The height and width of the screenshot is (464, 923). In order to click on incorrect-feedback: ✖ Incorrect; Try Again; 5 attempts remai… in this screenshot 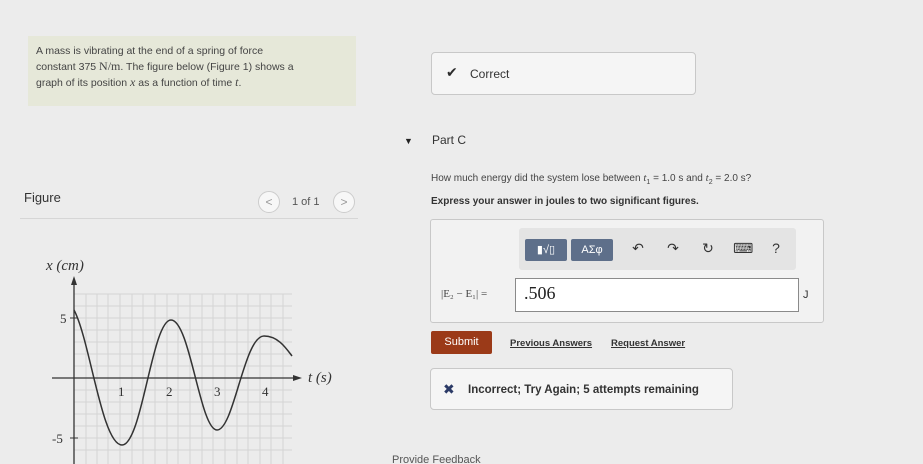, I will do `click(581, 389)`.